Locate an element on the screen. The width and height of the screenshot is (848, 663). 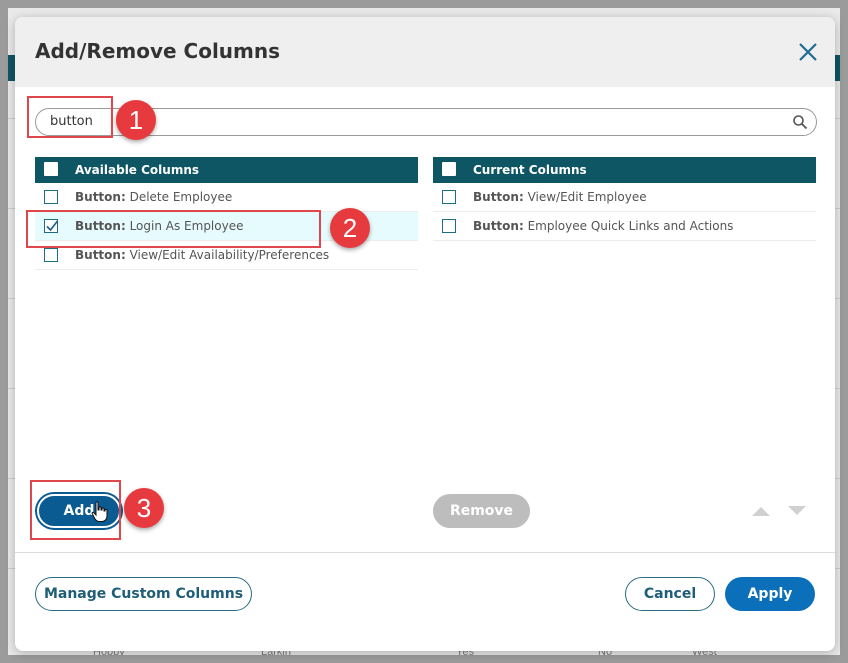
available-columns-header: Available Columns is located at coordinates (226, 170).